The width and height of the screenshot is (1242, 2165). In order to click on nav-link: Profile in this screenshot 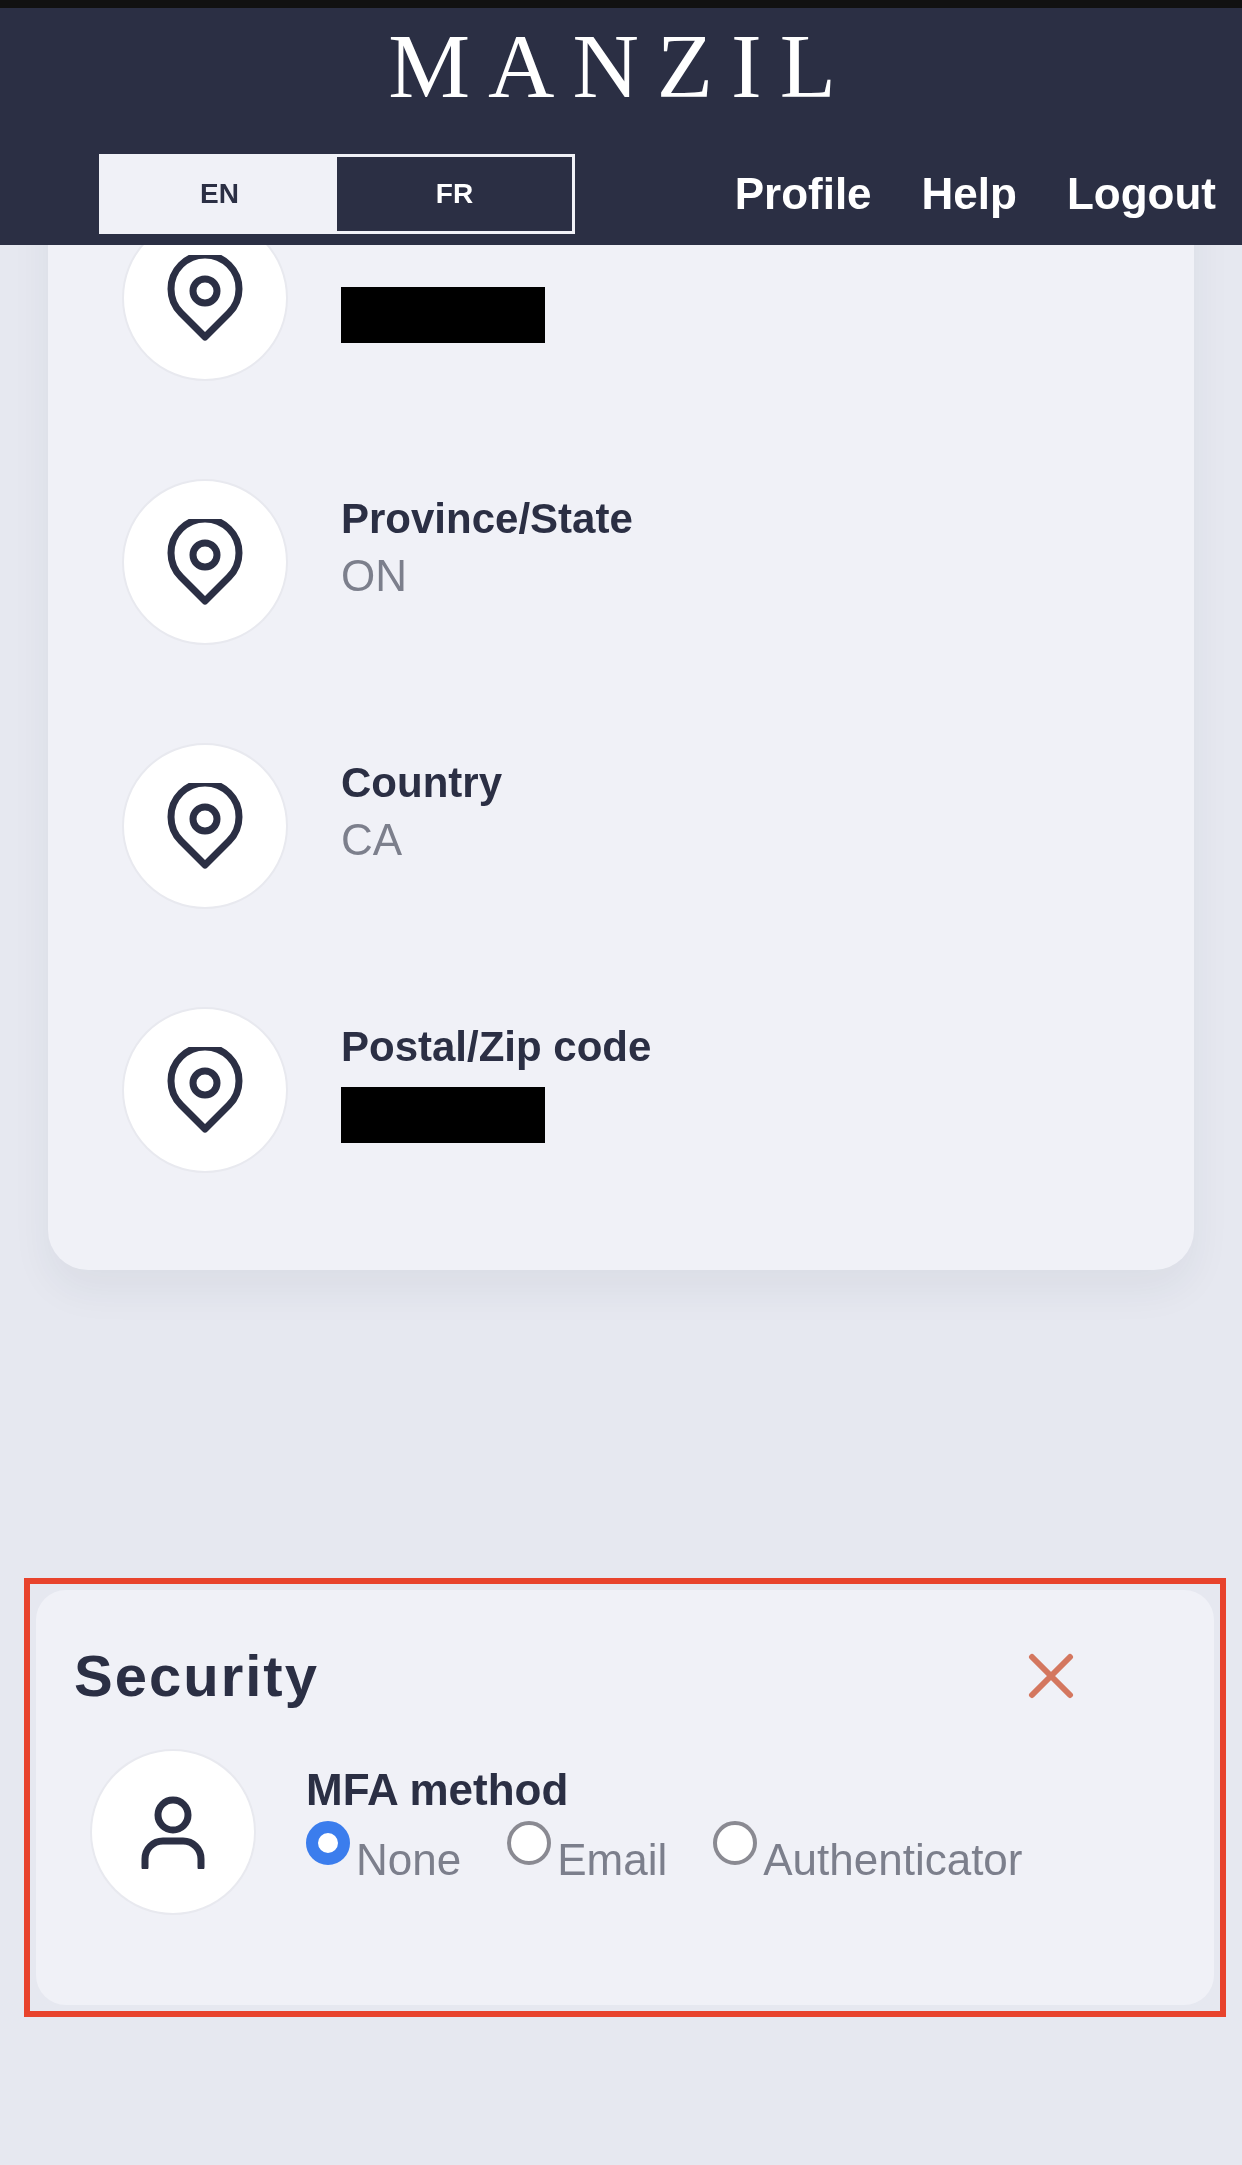, I will do `click(803, 194)`.